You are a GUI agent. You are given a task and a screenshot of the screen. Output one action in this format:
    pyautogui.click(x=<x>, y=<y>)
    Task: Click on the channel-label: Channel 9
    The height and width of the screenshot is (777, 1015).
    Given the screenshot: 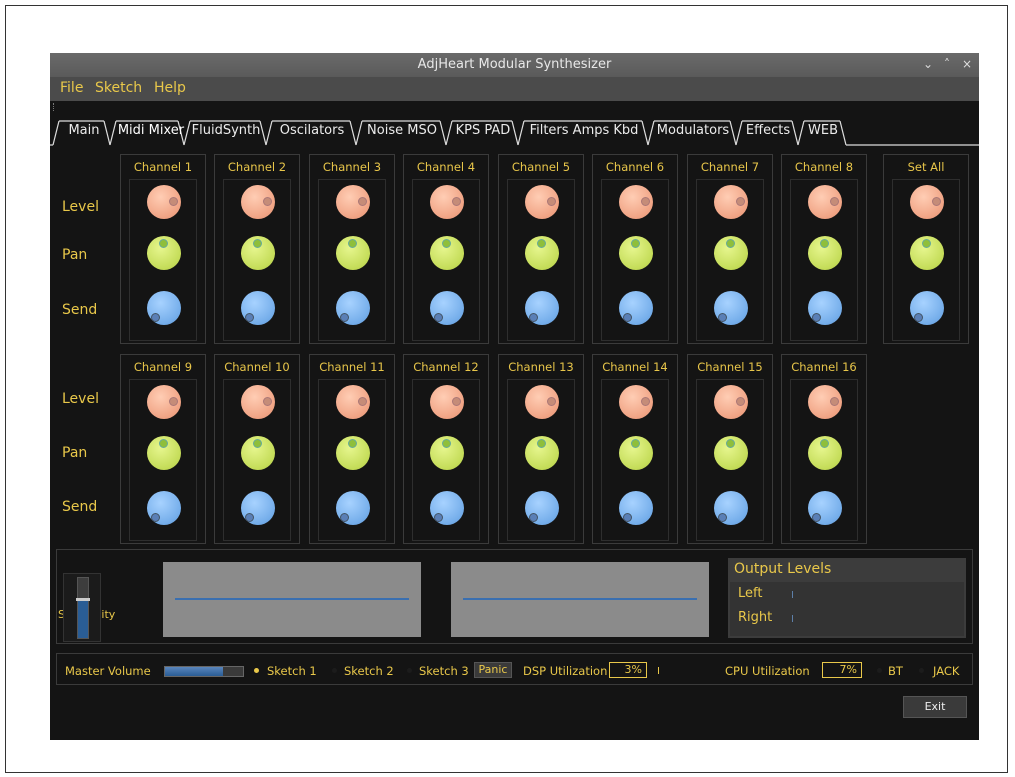 What is the action you would take?
    pyautogui.click(x=163, y=367)
    